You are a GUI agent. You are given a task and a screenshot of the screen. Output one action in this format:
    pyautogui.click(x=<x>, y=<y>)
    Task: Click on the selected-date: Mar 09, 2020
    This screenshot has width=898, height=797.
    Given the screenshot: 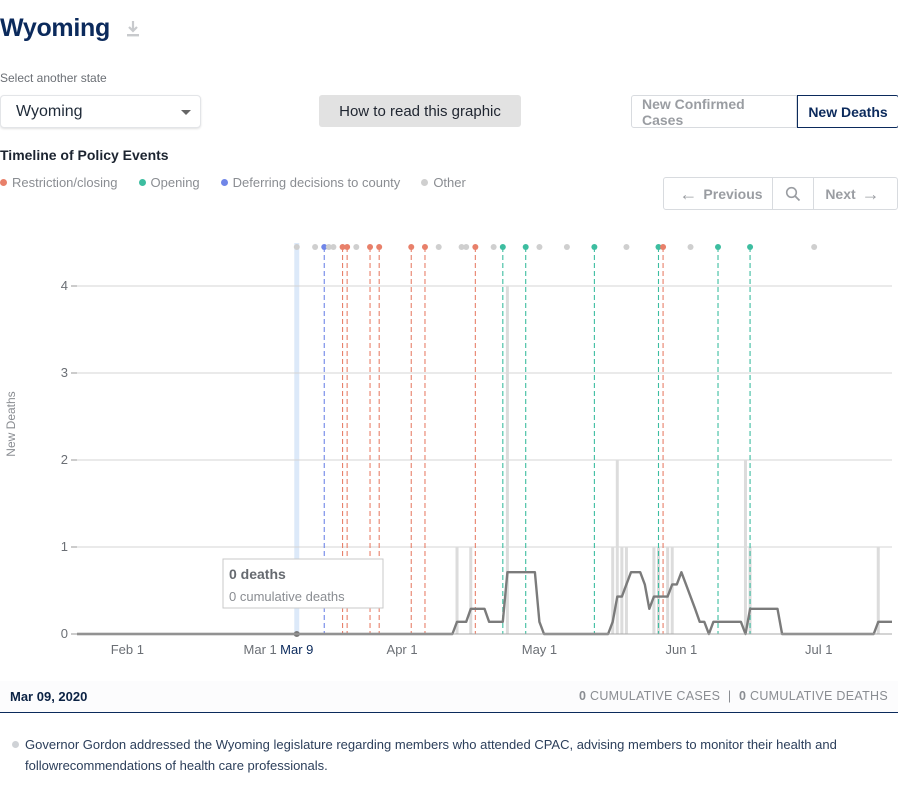 What is the action you would take?
    pyautogui.click(x=49, y=696)
    